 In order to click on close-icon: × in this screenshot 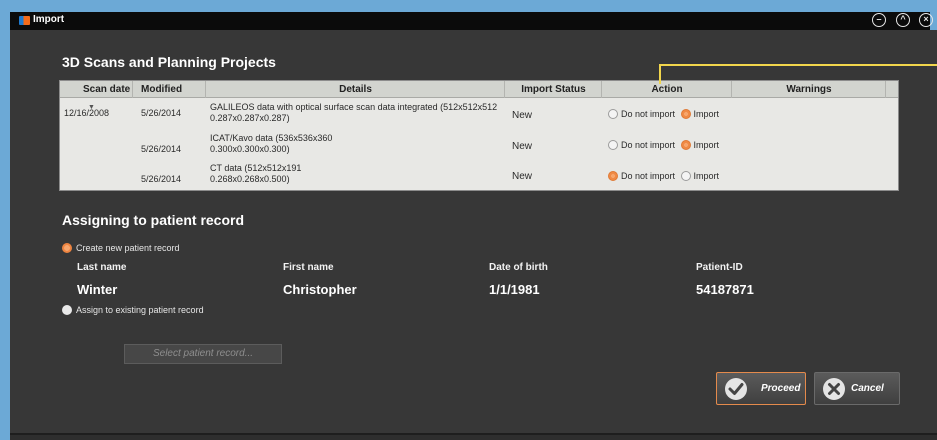, I will do `click(926, 20)`.